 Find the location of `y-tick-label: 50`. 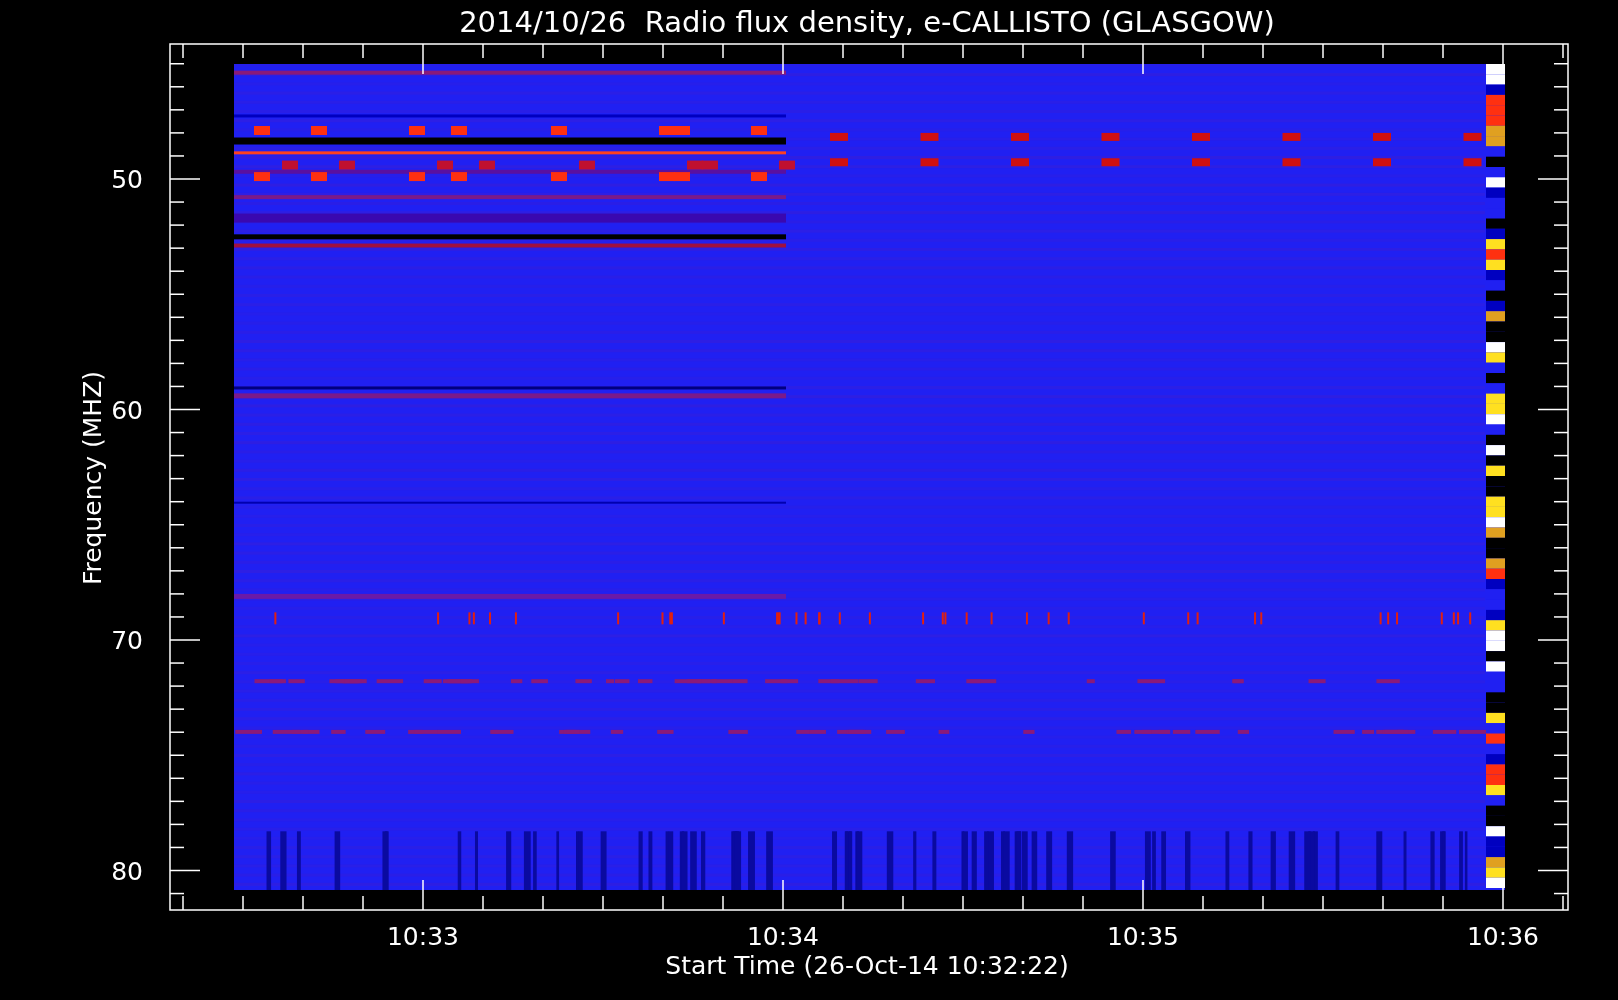

y-tick-label: 50 is located at coordinates (127, 179).